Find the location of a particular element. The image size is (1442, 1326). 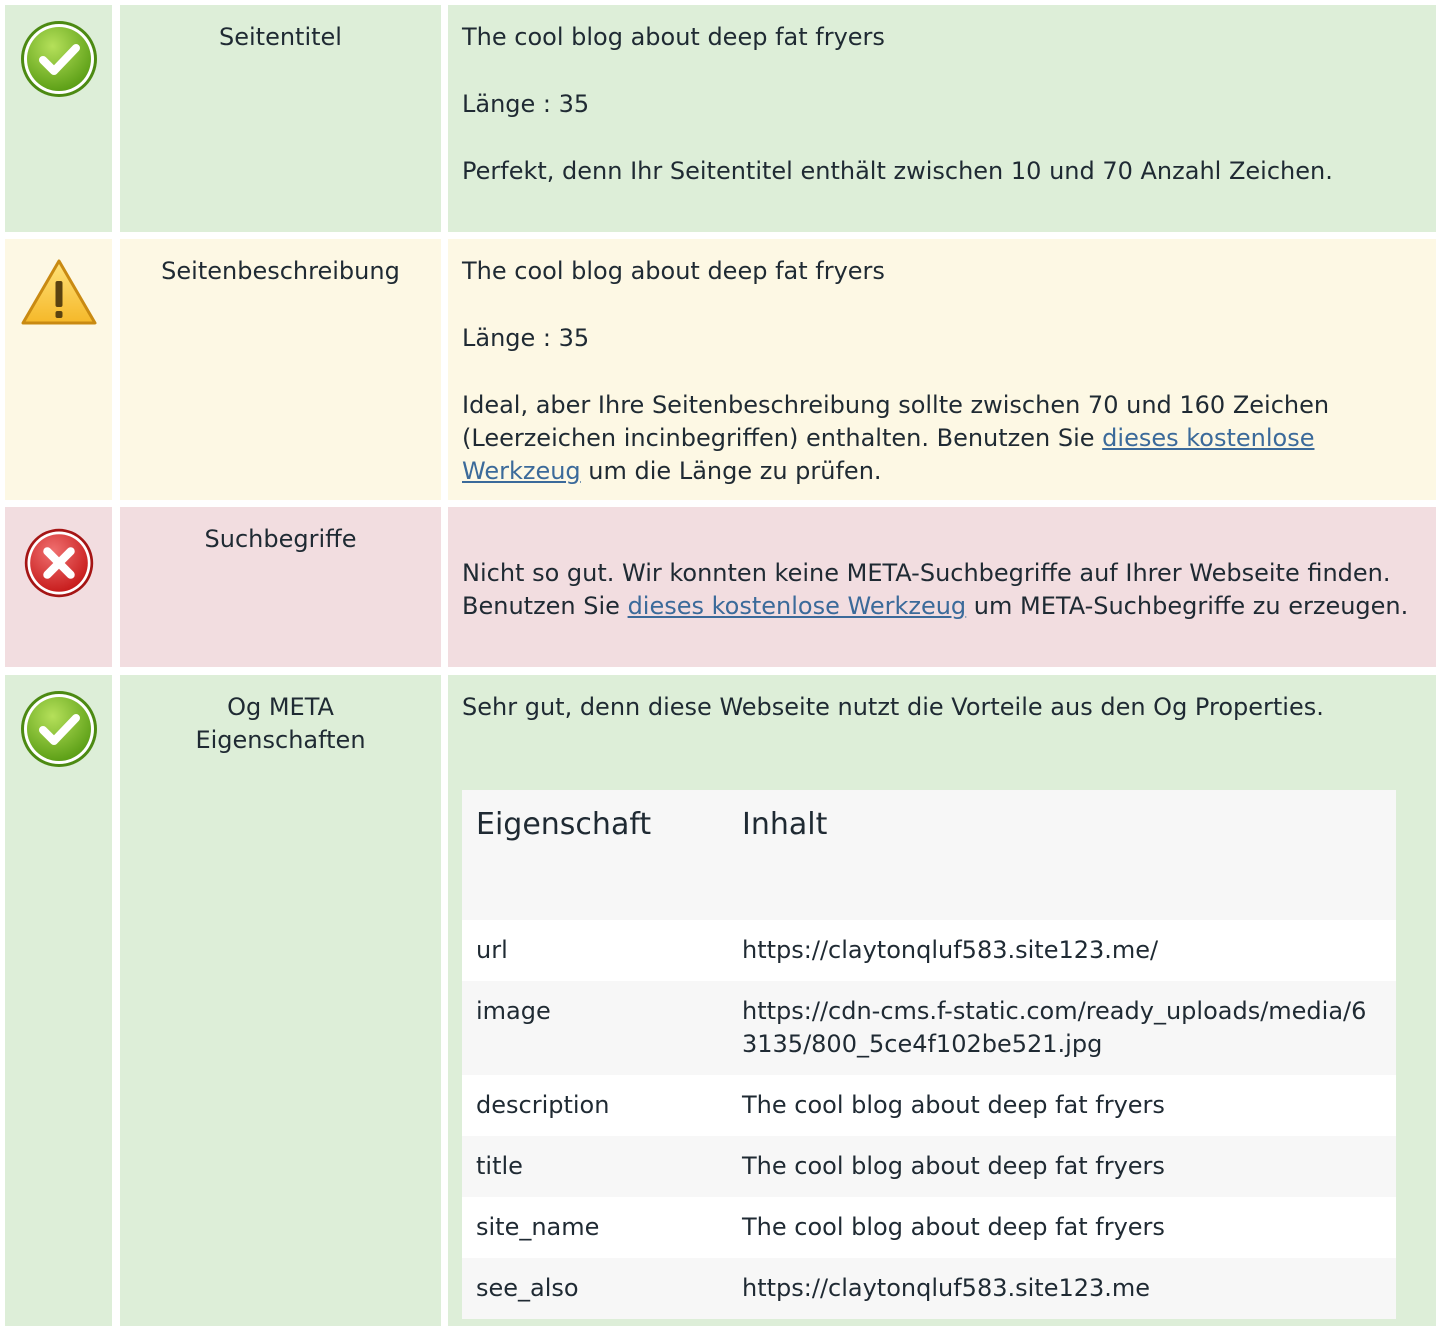

row-label: Suchbegriffe is located at coordinates (280, 587).